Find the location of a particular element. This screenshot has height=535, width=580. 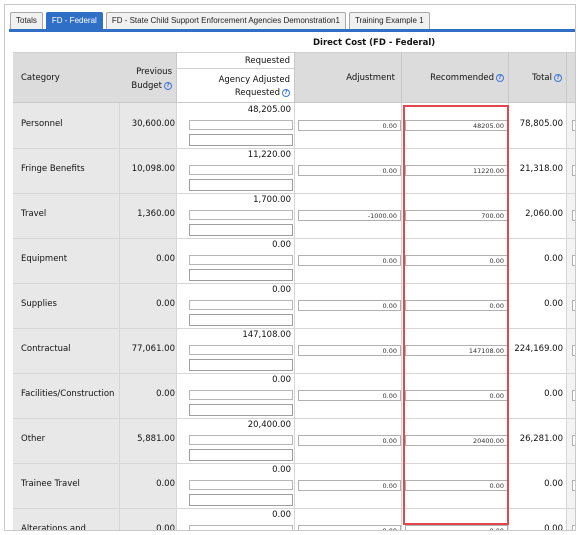

table-row: Contractual 77,061.00 147,108.00 224,169.00 is located at coordinates (294, 351).